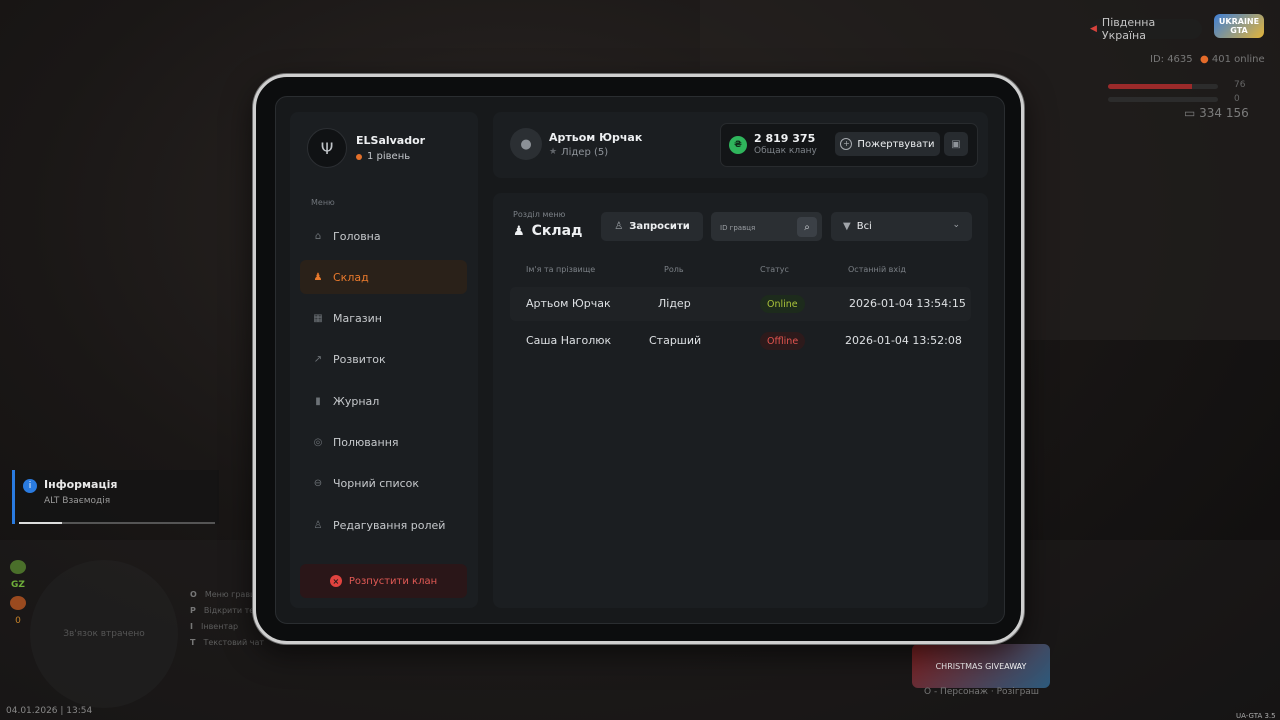 The image size is (1280, 720). I want to click on health-bar, so click(1163, 86).